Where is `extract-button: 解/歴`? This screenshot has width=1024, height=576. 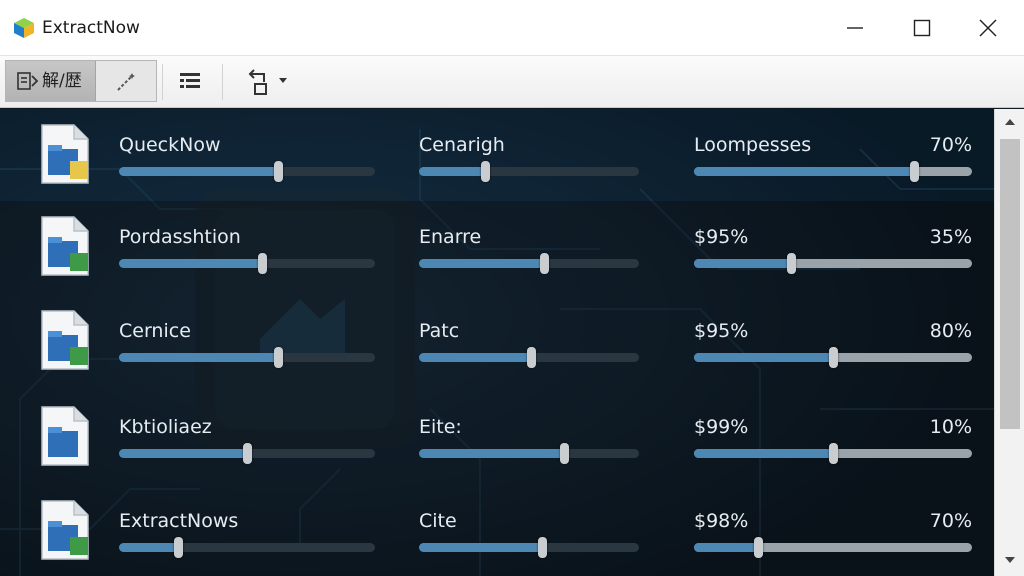
extract-button: 解/歴 is located at coordinates (51, 81).